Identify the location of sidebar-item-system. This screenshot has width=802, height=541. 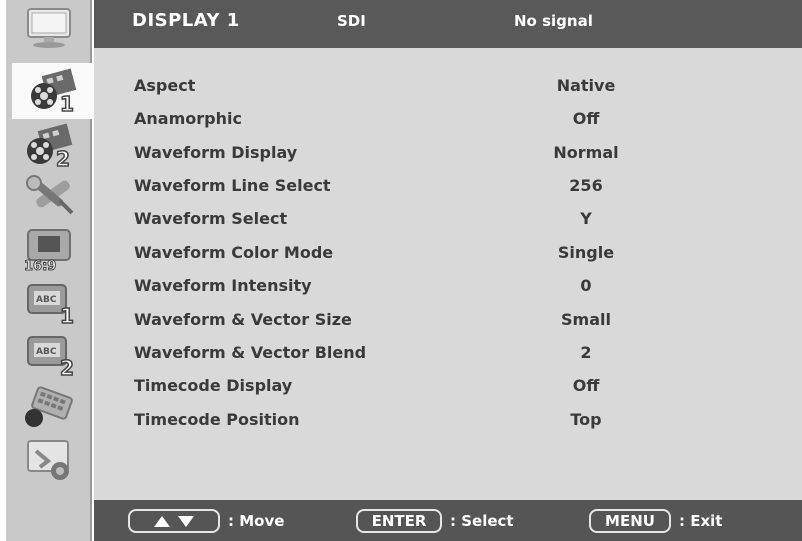
(49, 460).